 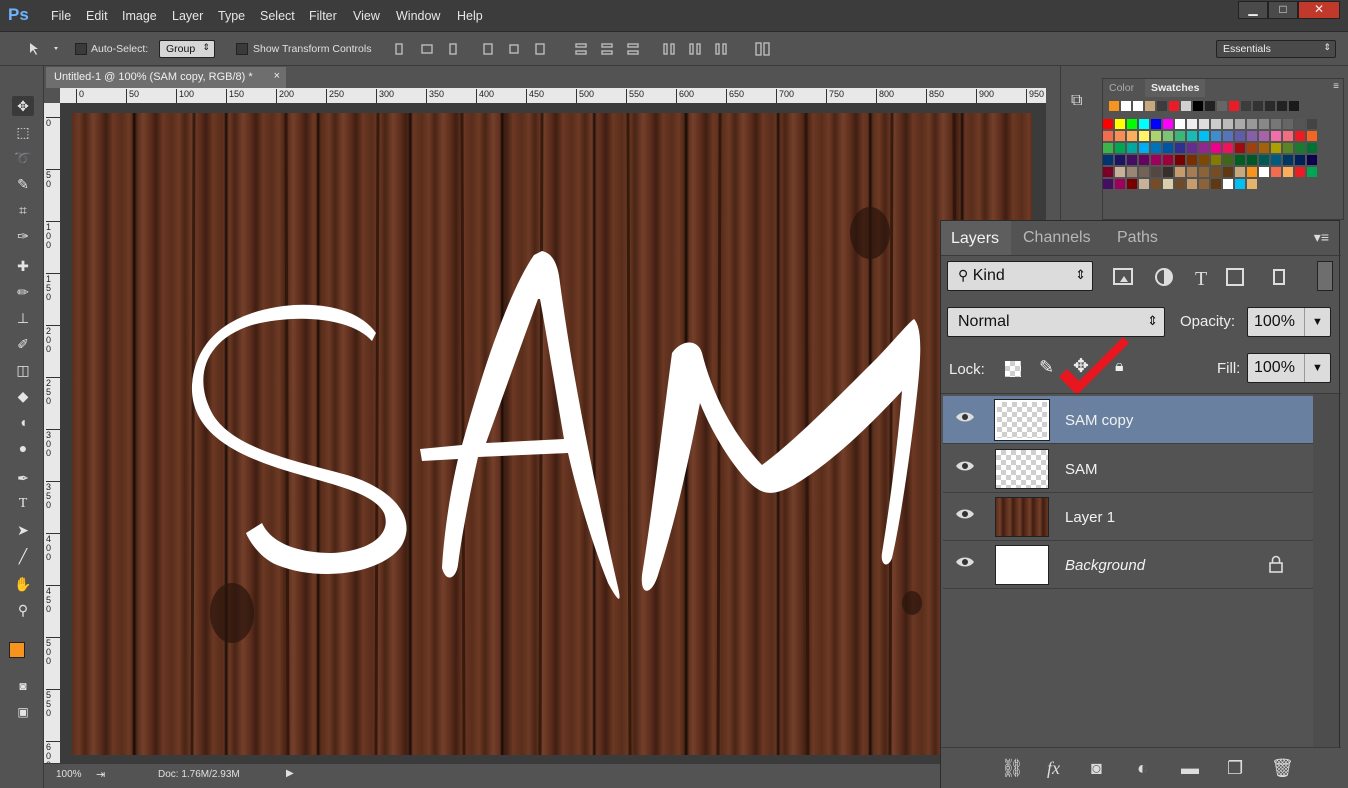 What do you see at coordinates (1325, 276) in the screenshot?
I see `filter-toggle` at bounding box center [1325, 276].